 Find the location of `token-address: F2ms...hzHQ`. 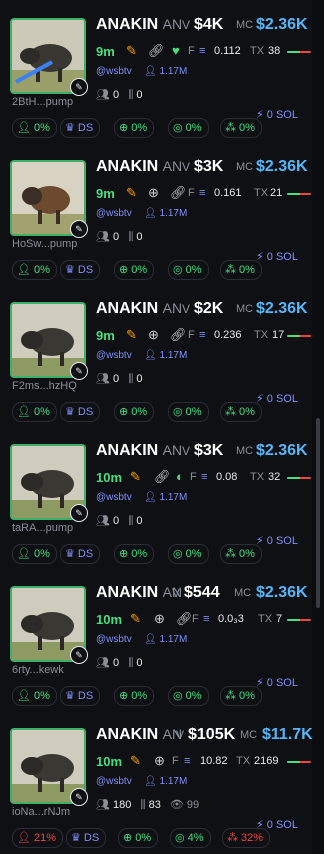

token-address: F2ms...hzHQ is located at coordinates (44, 386).